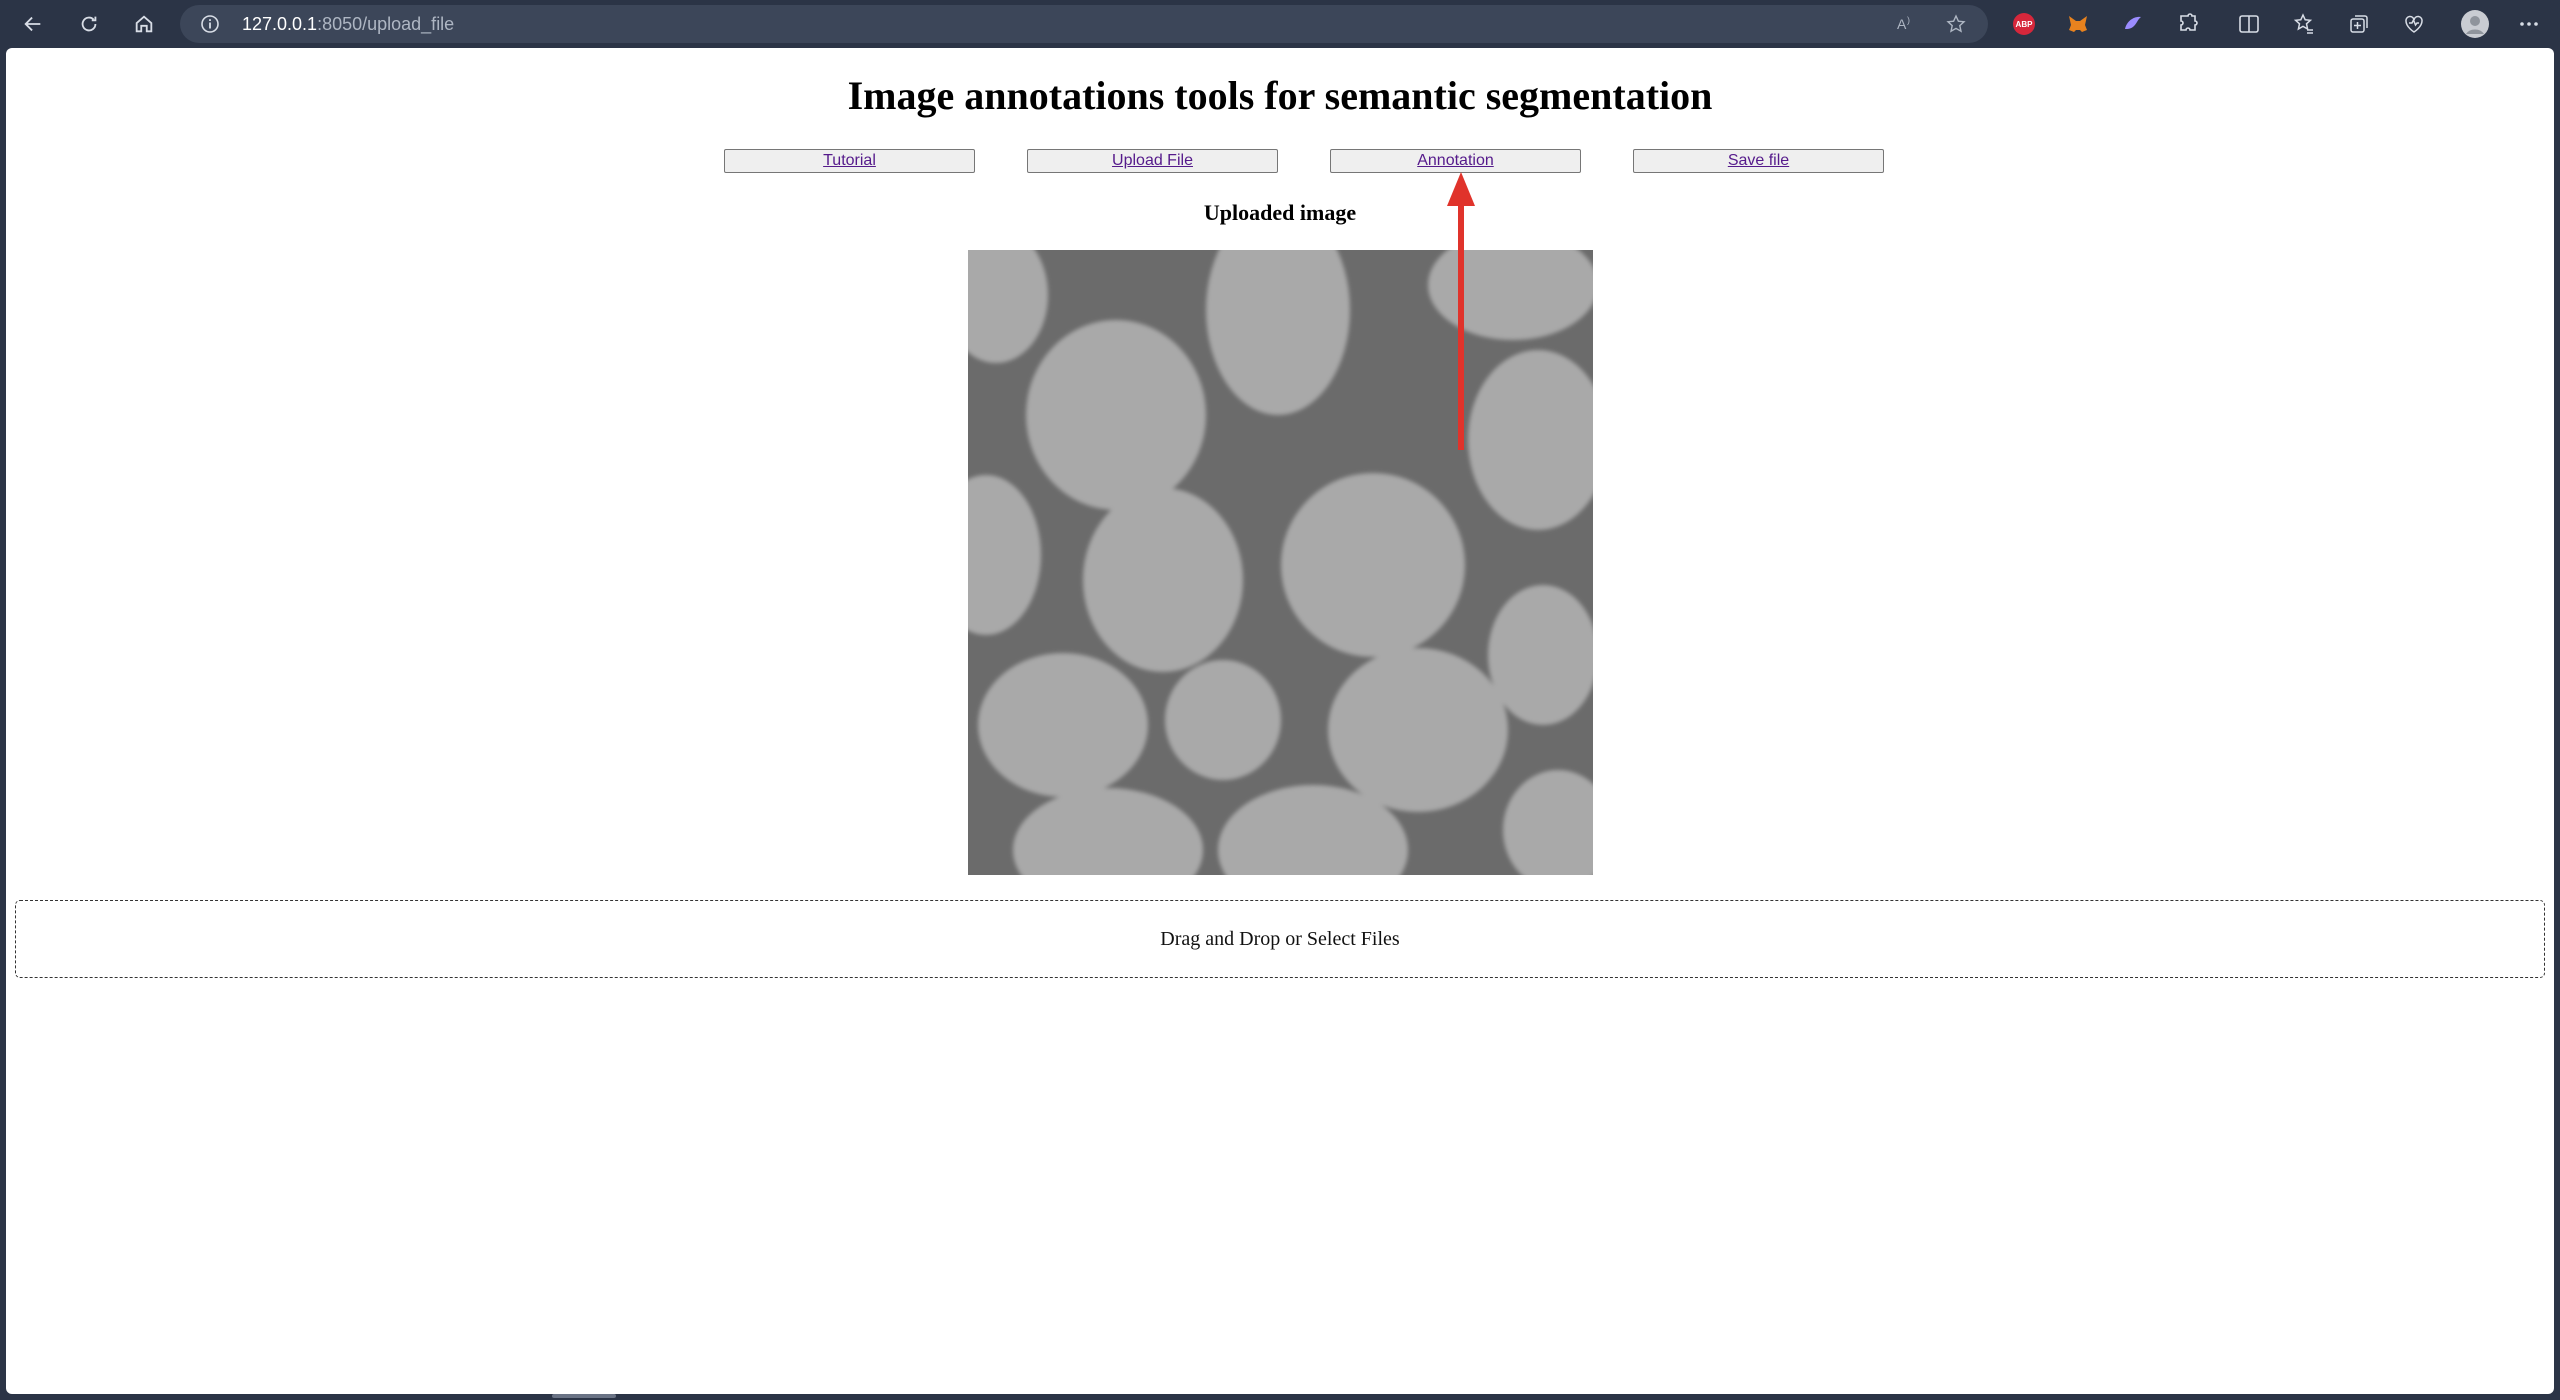  I want to click on dropzone-label: Drag and Drop or Select Files, so click(1280, 938).